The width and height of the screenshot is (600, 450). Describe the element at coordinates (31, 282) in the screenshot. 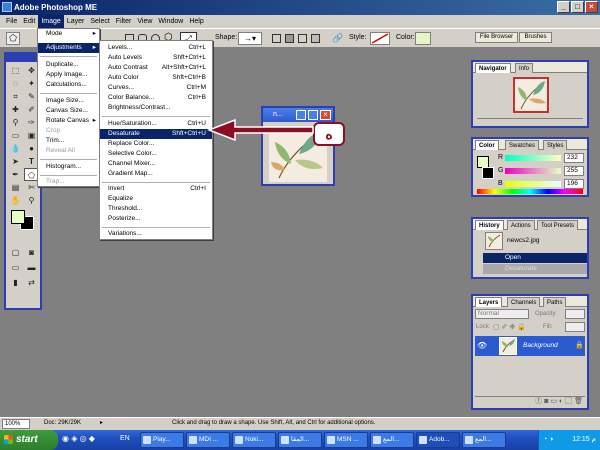

I see `jump-to-imageready-icon: ⇄` at that location.